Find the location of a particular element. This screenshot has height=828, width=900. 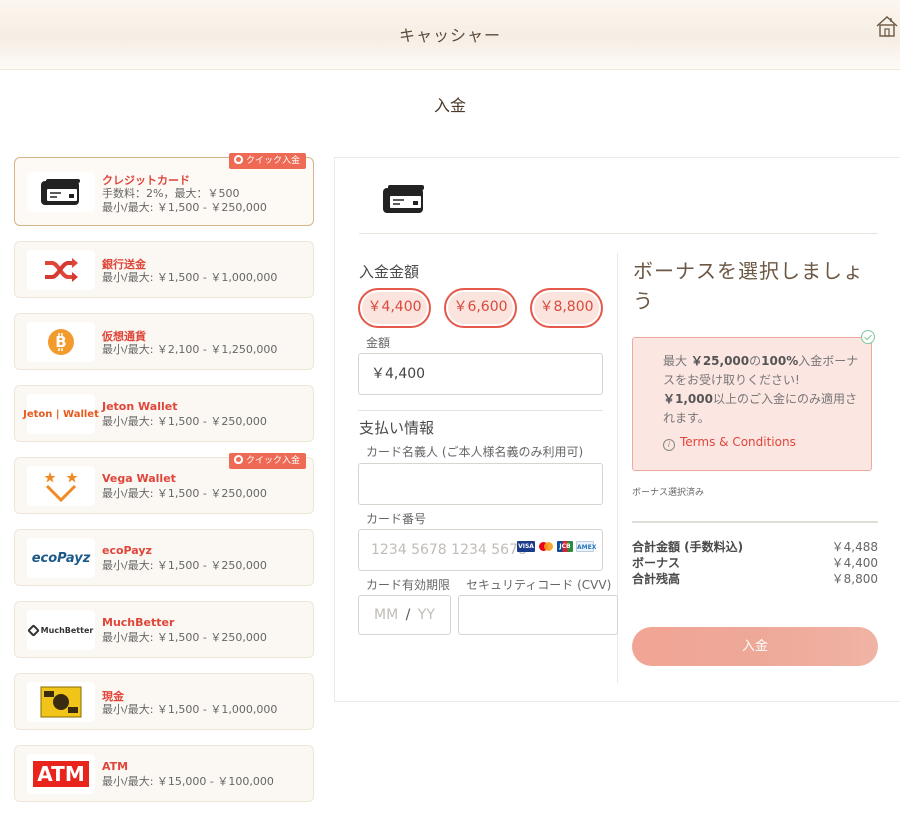

visa-icon: VISA is located at coordinates (526, 546).